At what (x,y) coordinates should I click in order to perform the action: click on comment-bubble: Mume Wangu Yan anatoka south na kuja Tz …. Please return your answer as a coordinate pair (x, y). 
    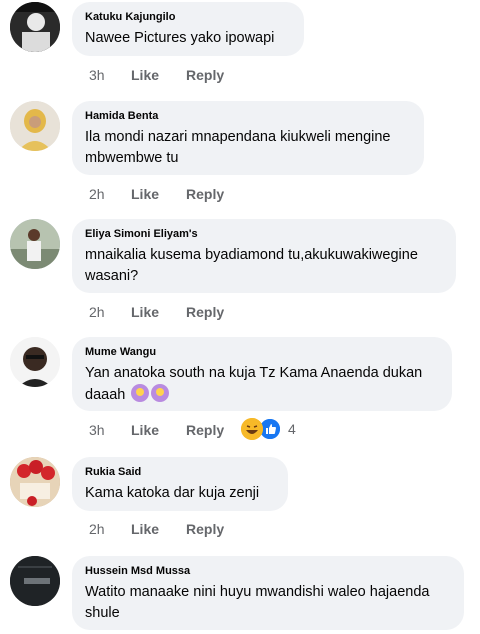
    Looking at the image, I should click on (262, 374).